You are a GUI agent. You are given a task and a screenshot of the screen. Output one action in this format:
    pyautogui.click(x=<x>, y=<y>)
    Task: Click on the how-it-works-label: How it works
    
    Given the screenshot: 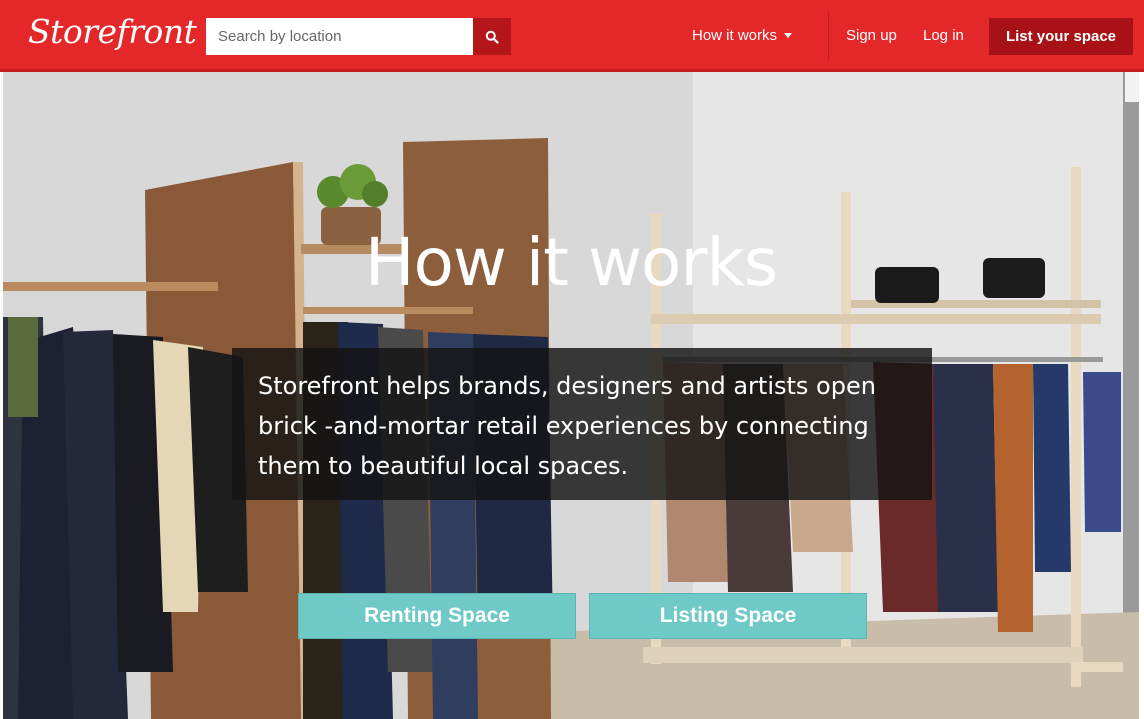 What is the action you would take?
    pyautogui.click(x=735, y=35)
    